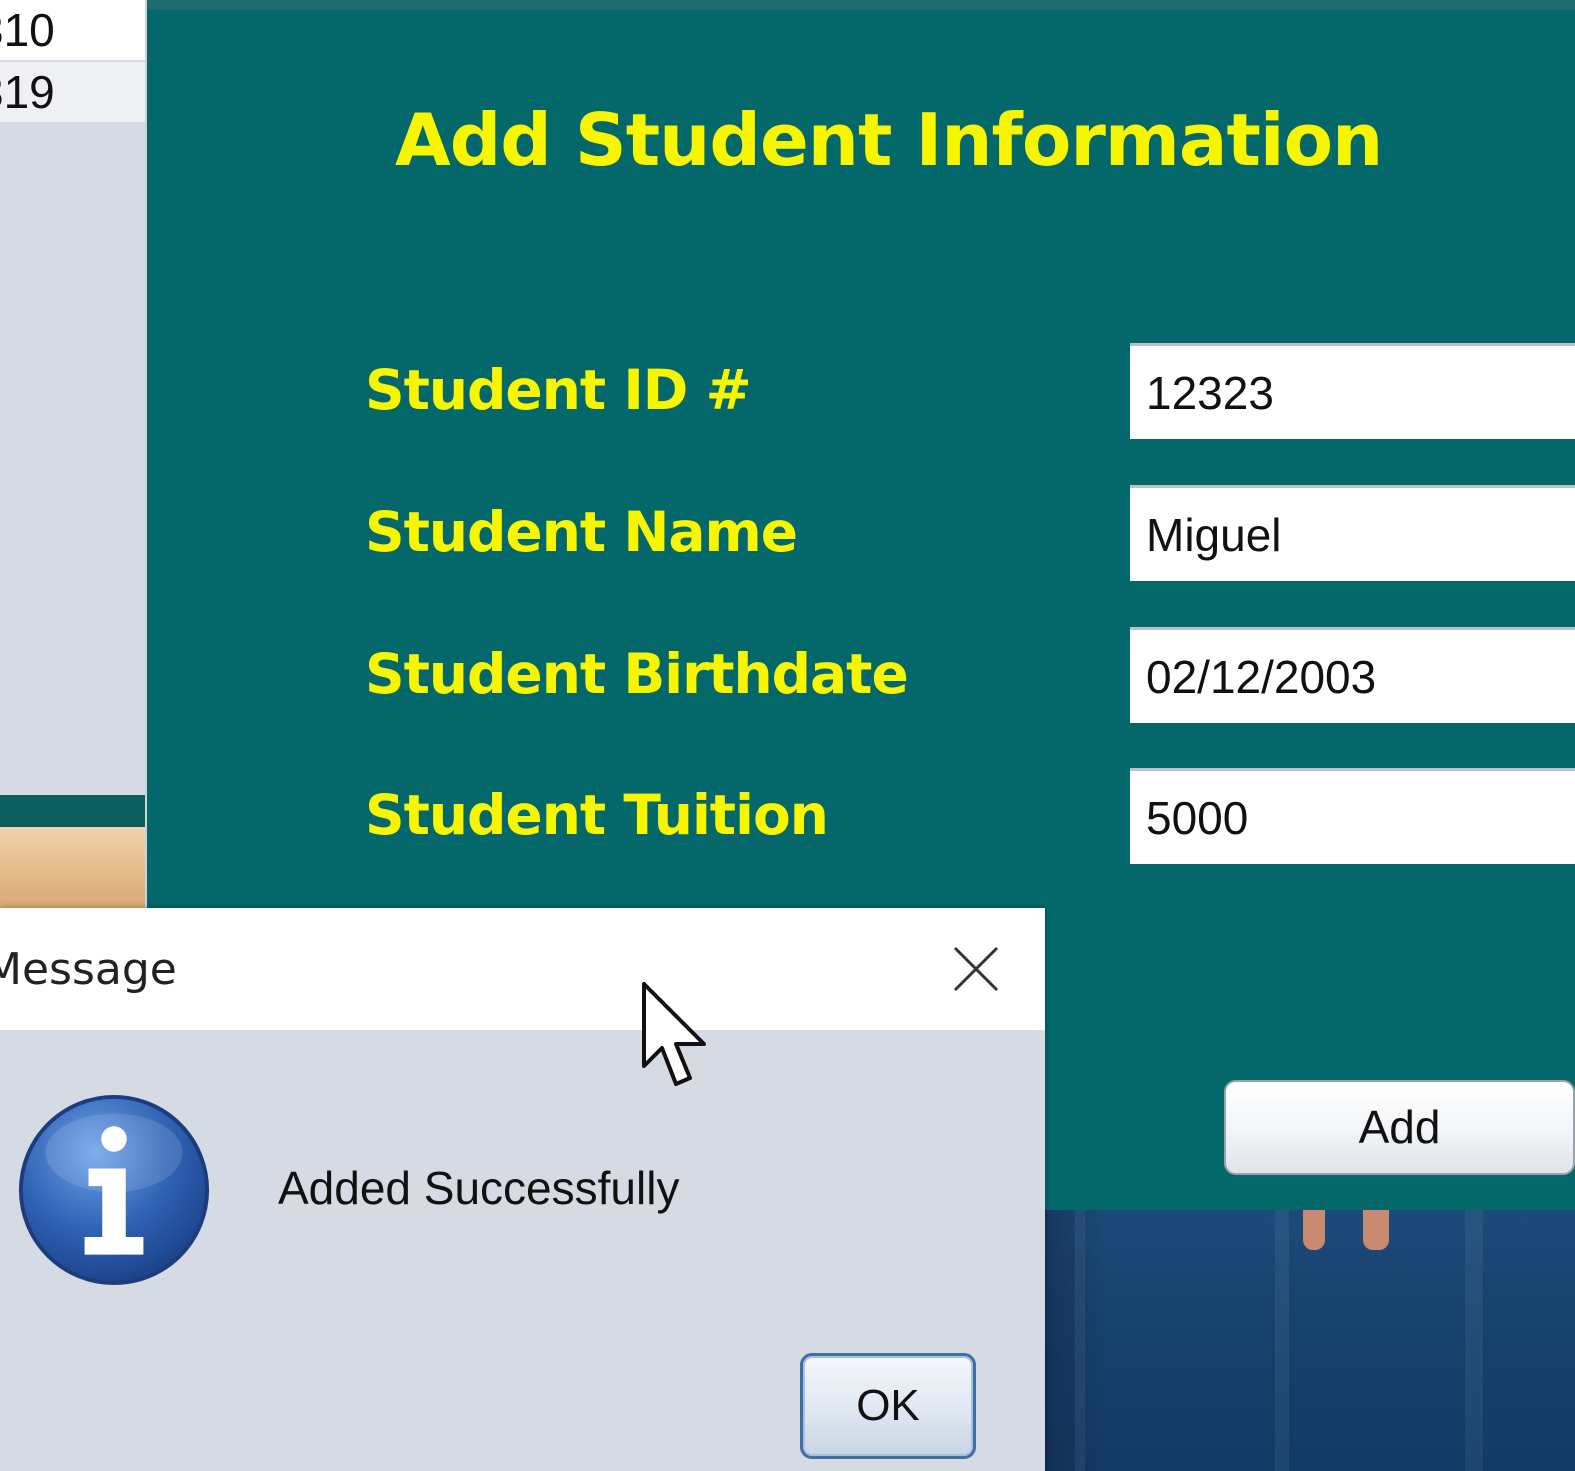 The width and height of the screenshot is (1575, 1471). Describe the element at coordinates (889, 140) in the screenshot. I see `page-title: Add Student Information` at that location.